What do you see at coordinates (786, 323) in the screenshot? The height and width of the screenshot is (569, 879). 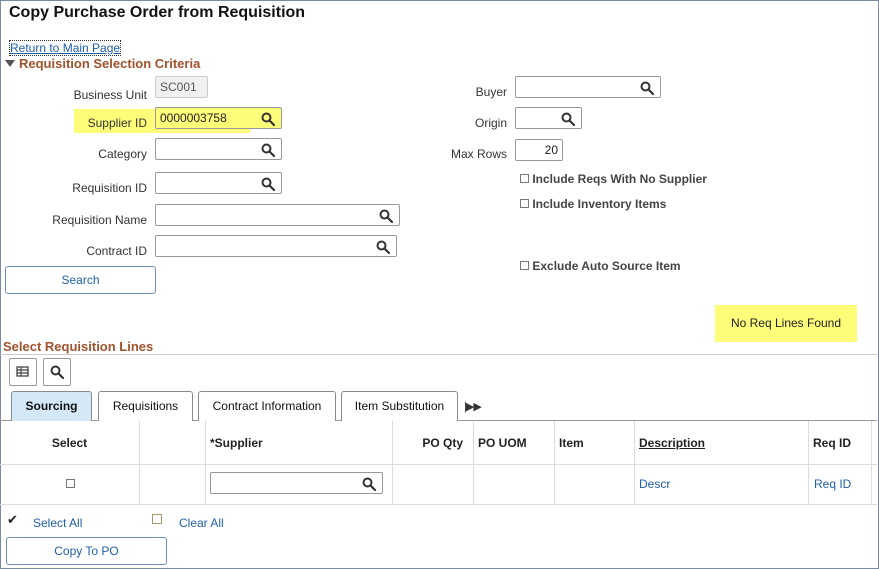 I see `status-message: No Req Lines Found` at bounding box center [786, 323].